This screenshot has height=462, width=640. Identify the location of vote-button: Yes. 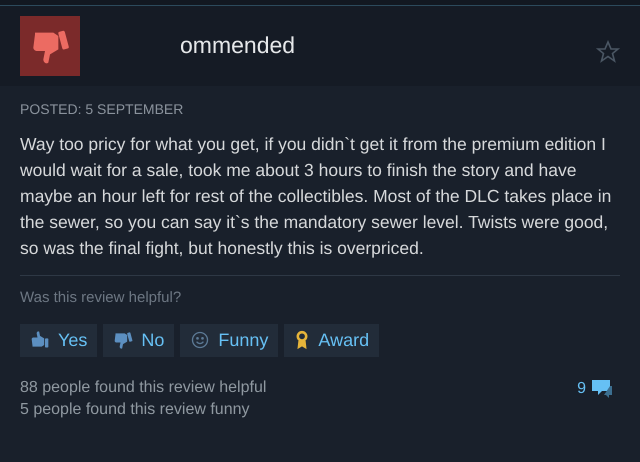
(59, 340).